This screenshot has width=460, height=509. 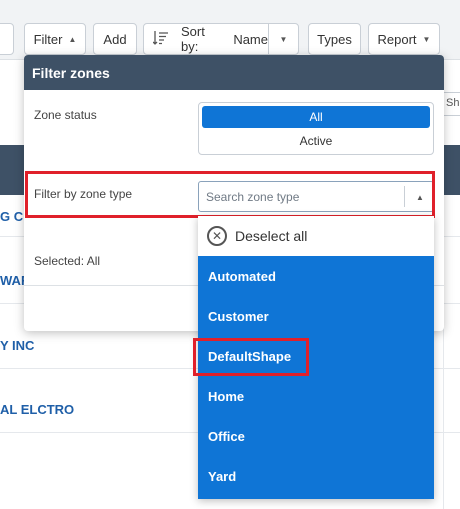 I want to click on show-dropdown: Sho, so click(x=451, y=104).